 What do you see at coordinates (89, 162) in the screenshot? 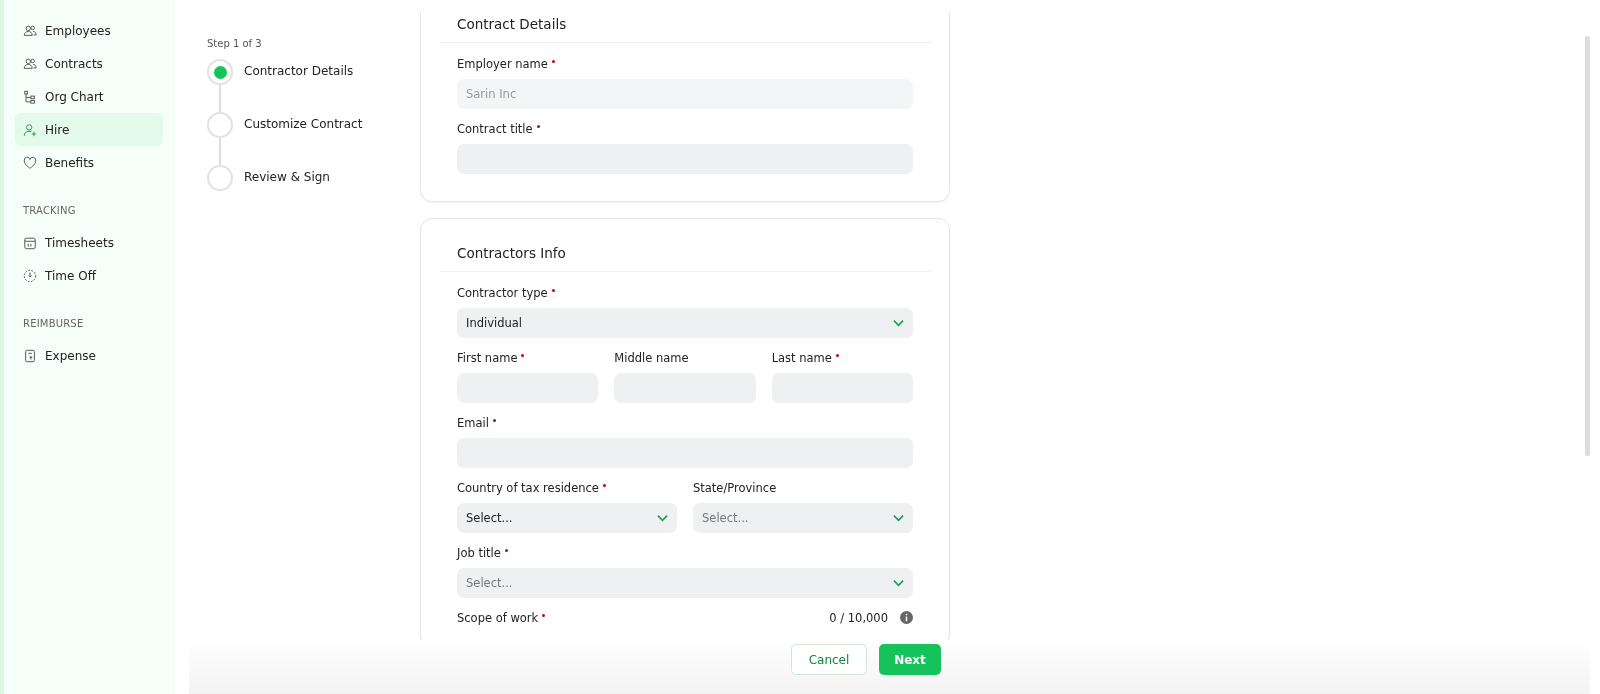
I see `nav-item: Benefits` at bounding box center [89, 162].